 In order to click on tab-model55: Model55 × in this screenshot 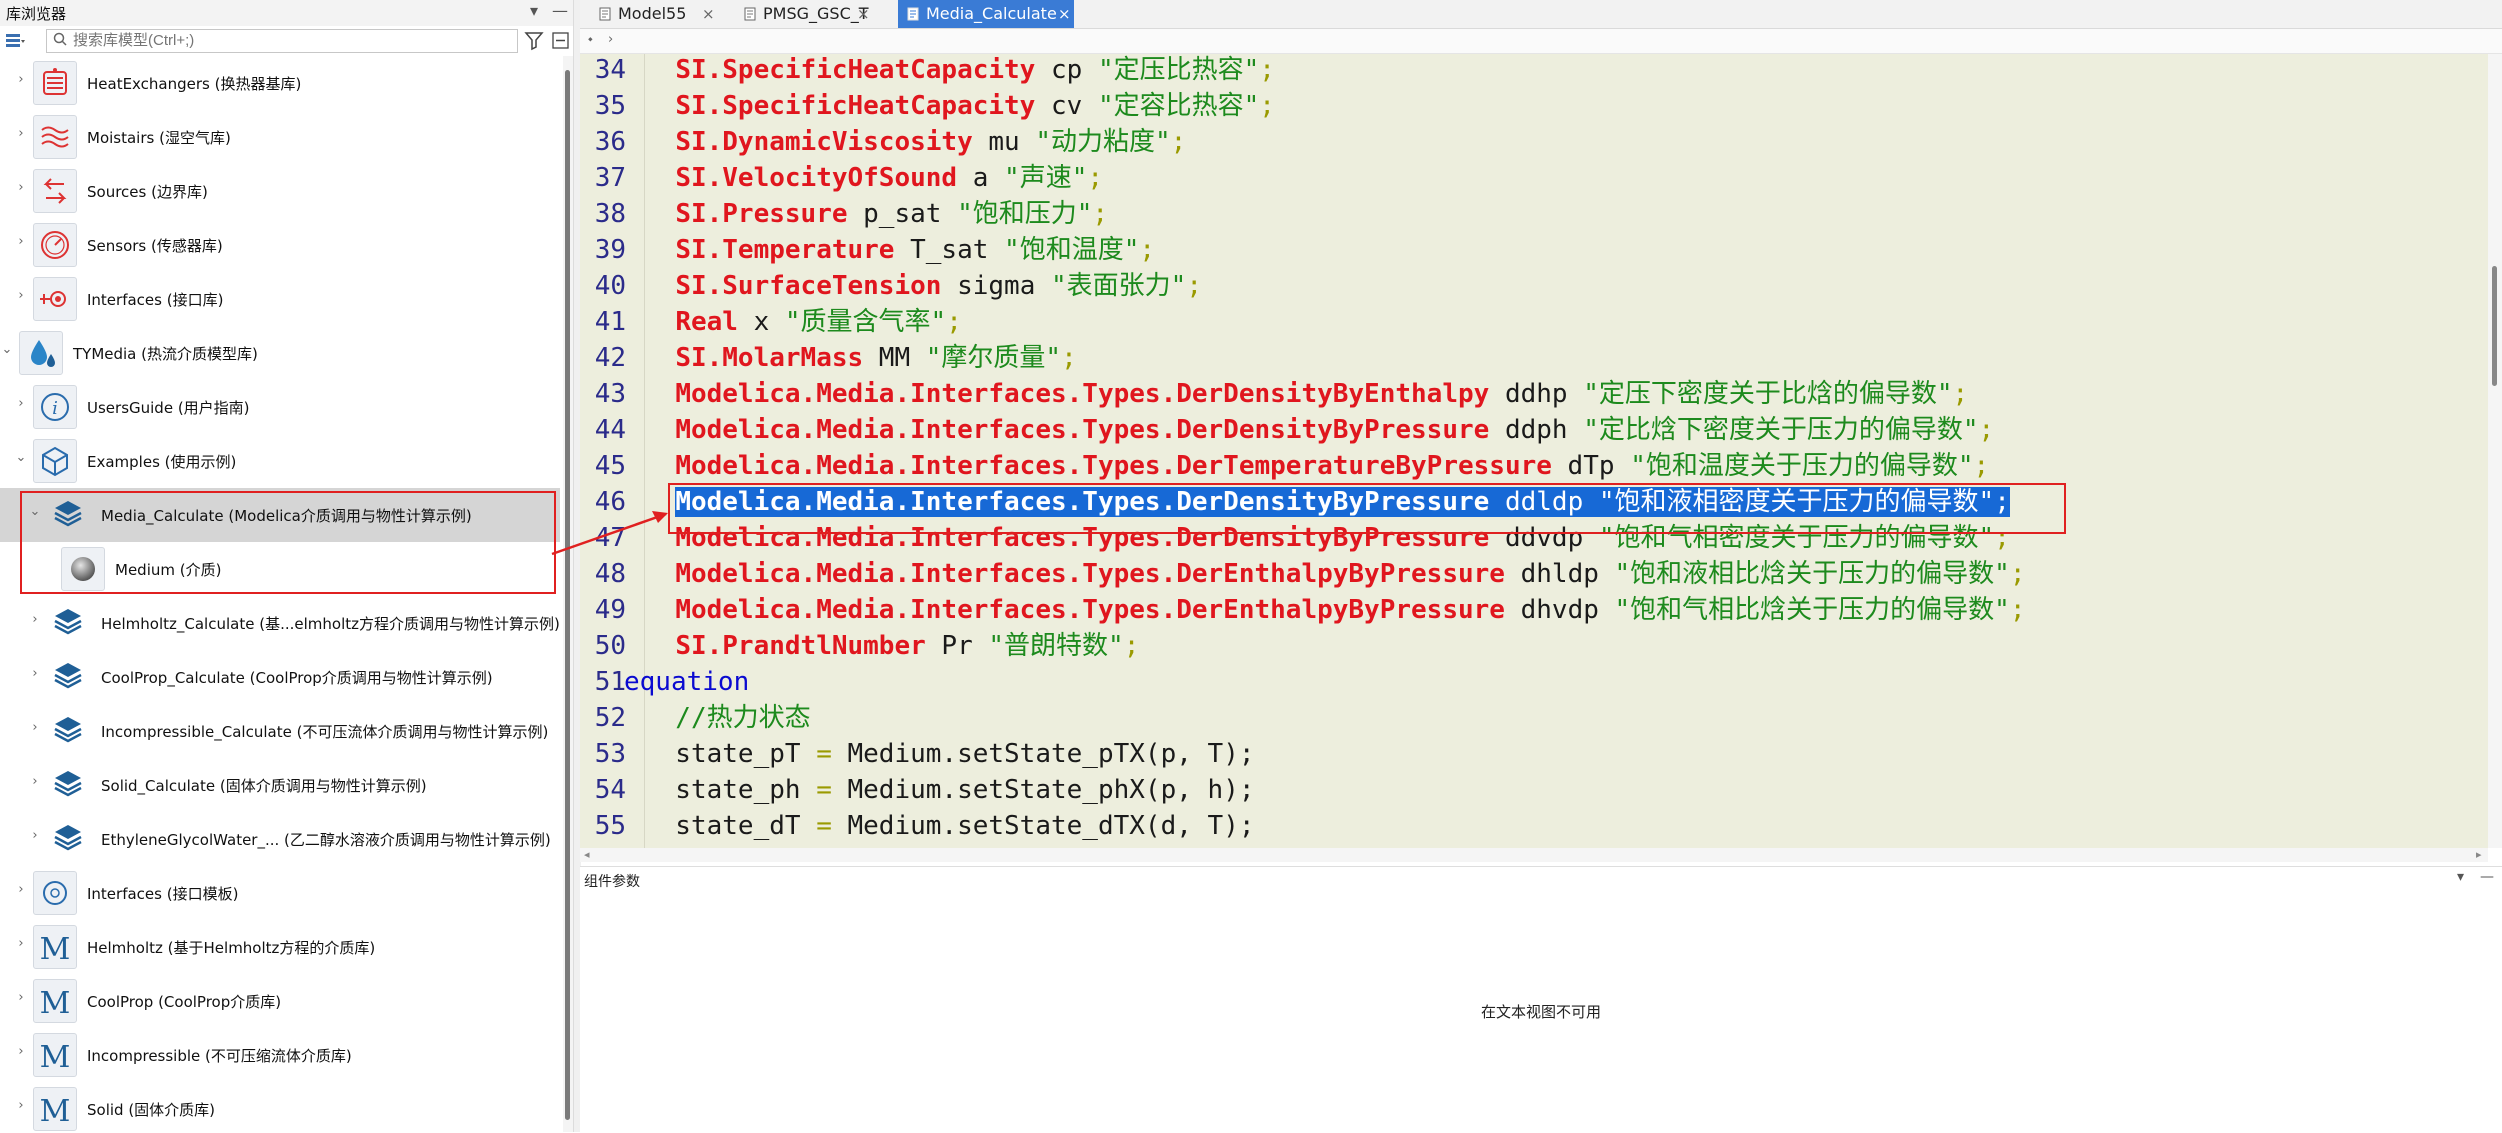, I will do `click(657, 14)`.